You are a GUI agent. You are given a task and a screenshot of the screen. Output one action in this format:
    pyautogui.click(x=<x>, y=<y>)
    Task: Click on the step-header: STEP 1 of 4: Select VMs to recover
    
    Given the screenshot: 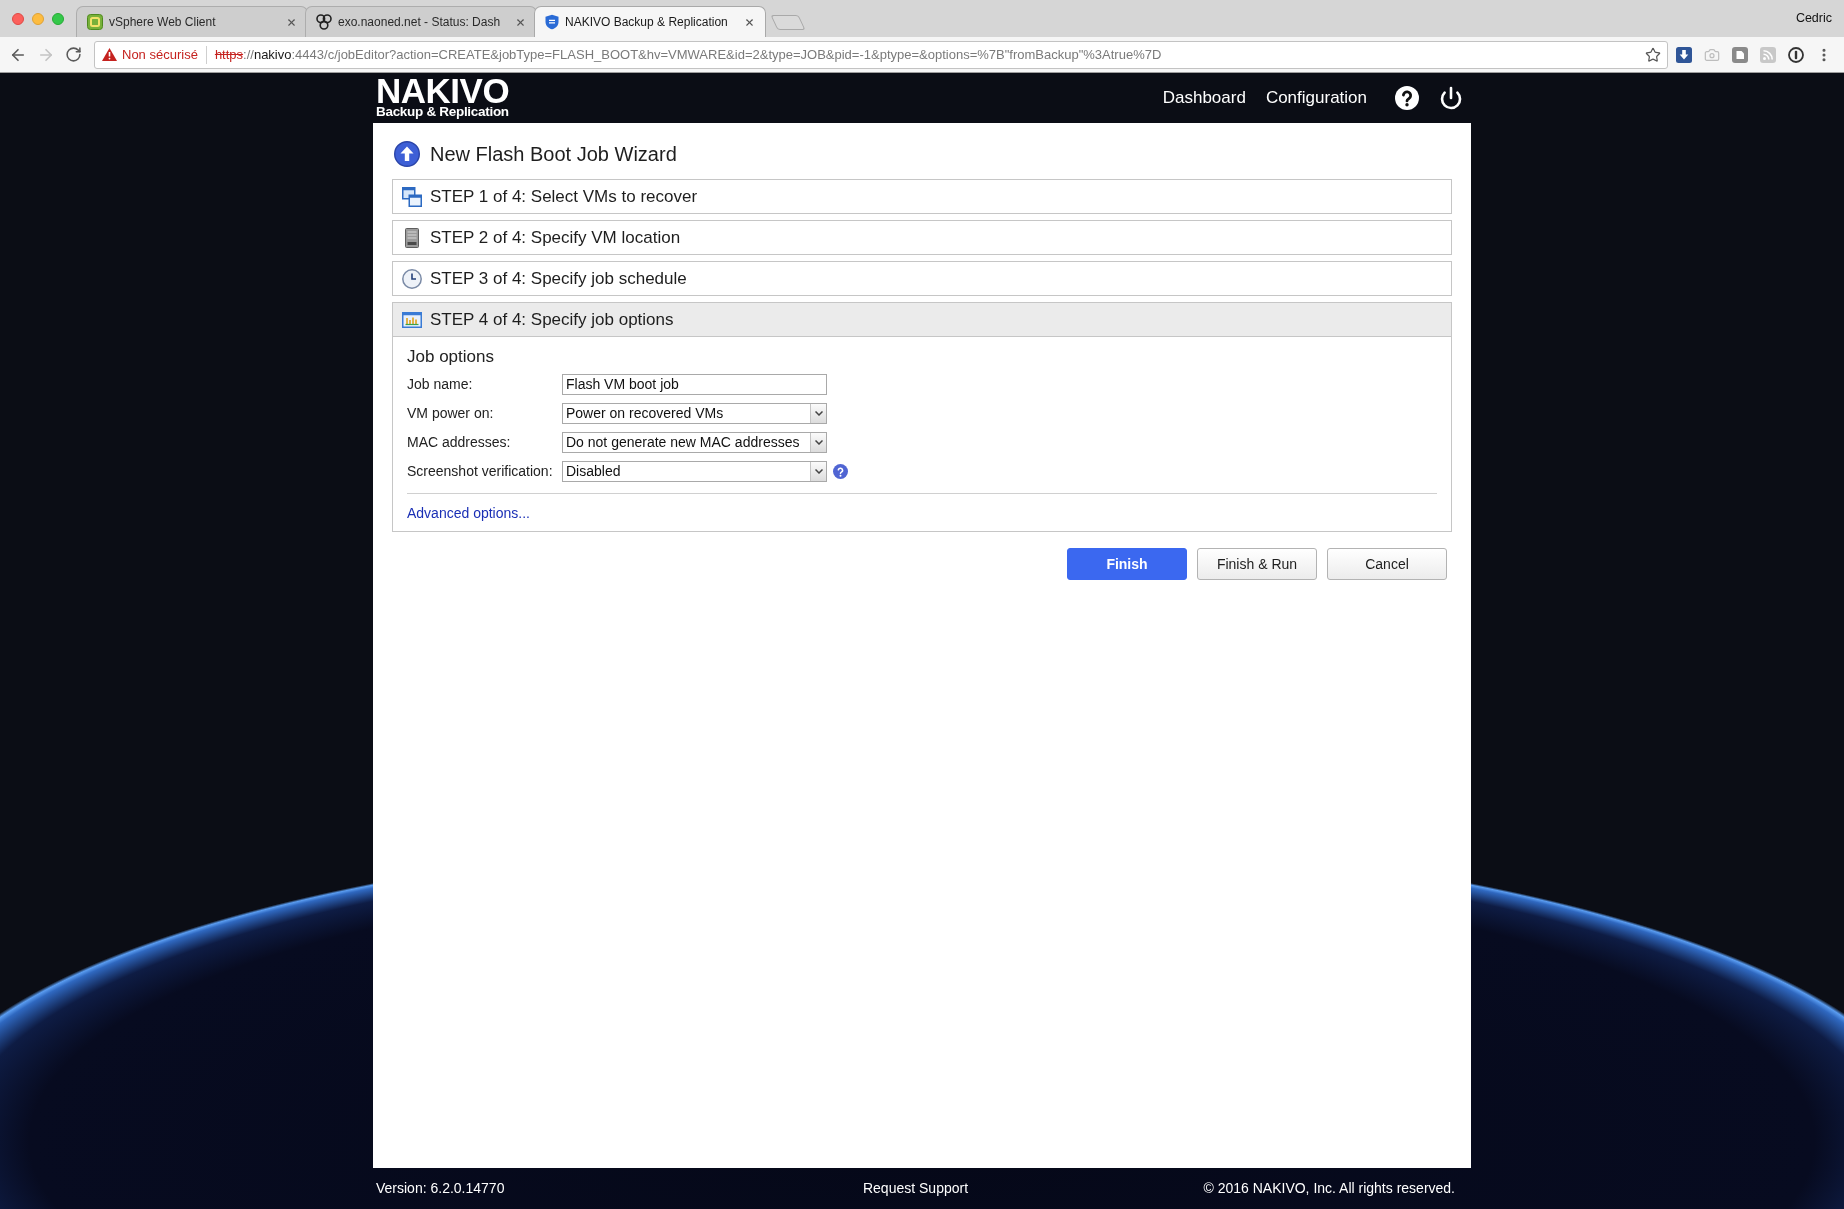 What is the action you would take?
    pyautogui.click(x=922, y=196)
    